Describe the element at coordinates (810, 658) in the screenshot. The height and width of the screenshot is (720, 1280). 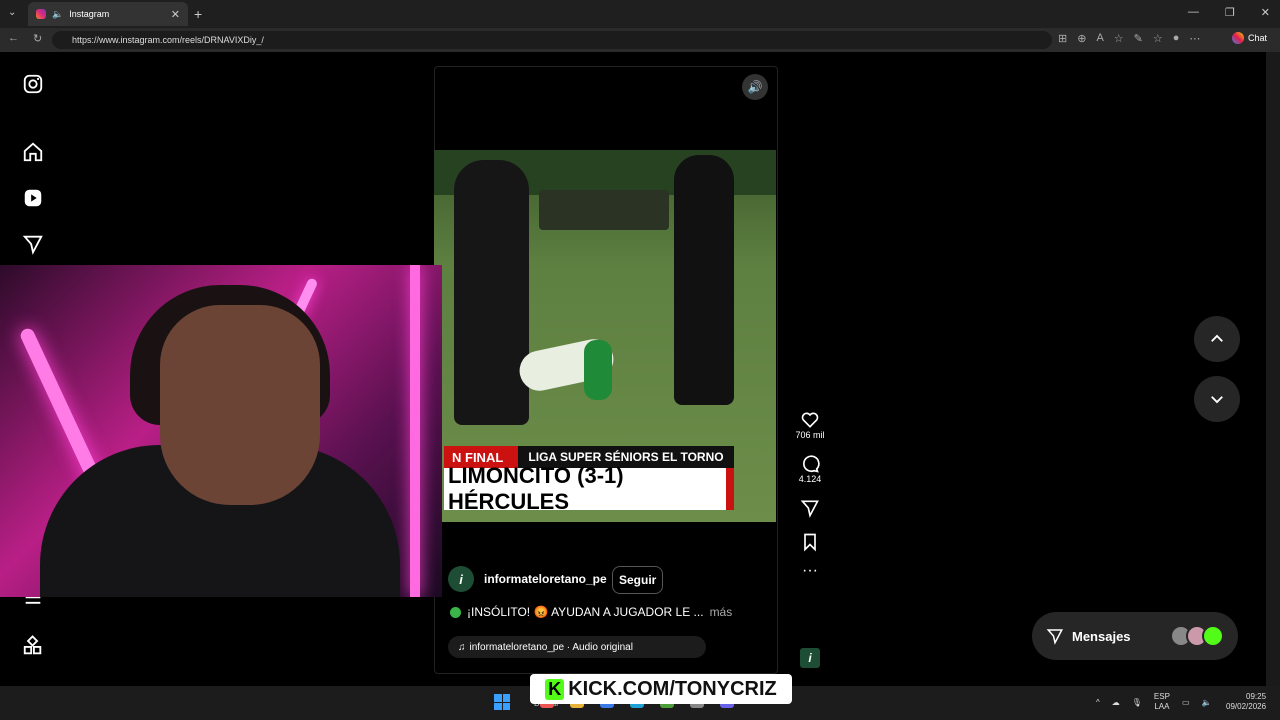
I see `audio-thumbnail: i` at that location.